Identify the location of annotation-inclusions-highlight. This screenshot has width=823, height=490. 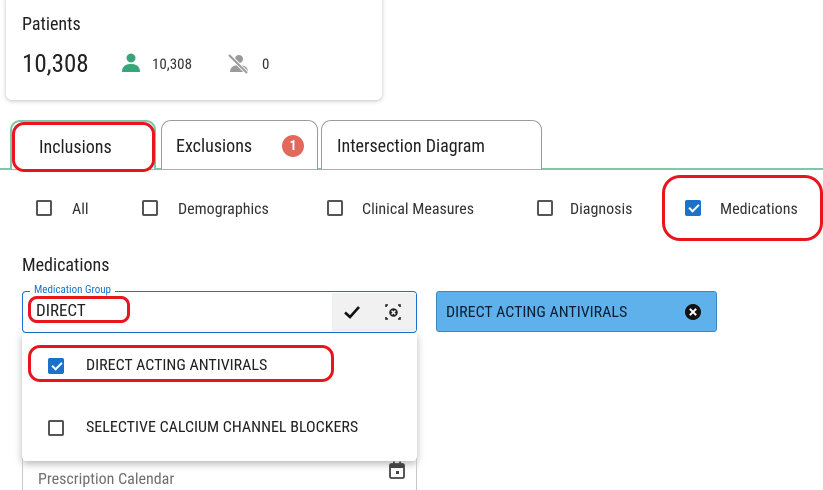
(83, 147).